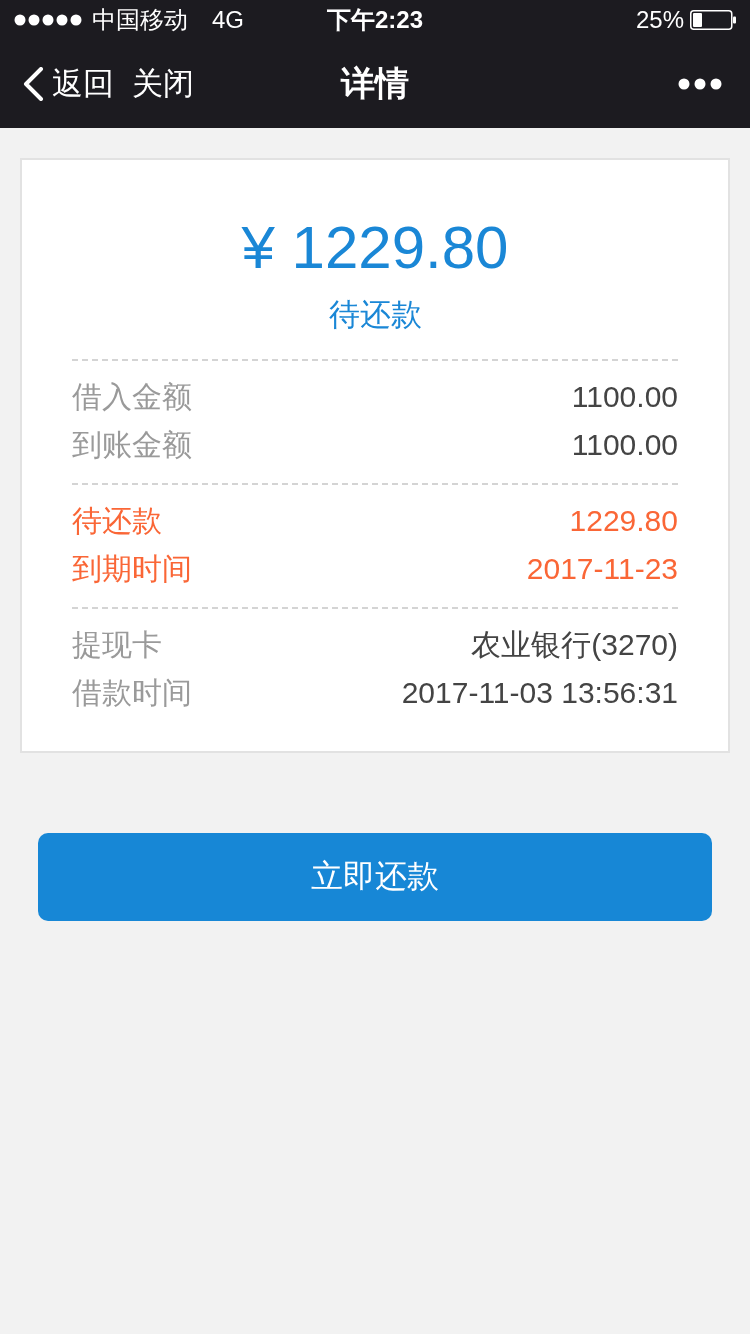 The image size is (750, 1334). I want to click on row-value: 农业银行(3270), so click(574, 644).